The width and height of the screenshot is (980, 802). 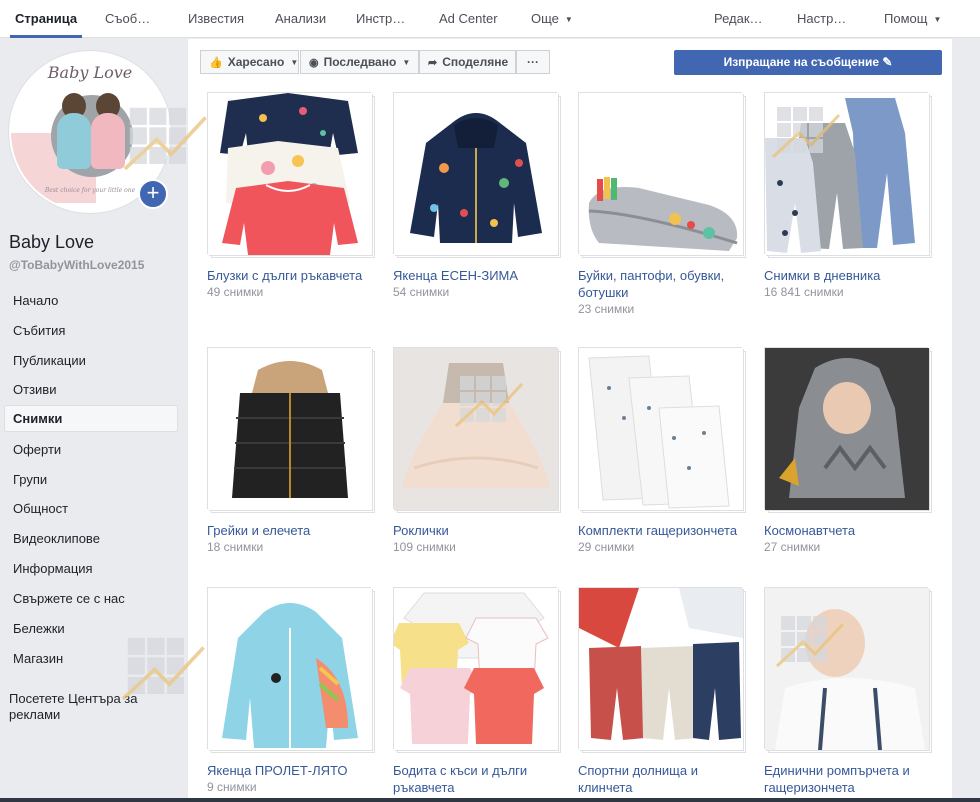 I want to click on thumbs-up-icon: 👍, so click(x=216, y=63).